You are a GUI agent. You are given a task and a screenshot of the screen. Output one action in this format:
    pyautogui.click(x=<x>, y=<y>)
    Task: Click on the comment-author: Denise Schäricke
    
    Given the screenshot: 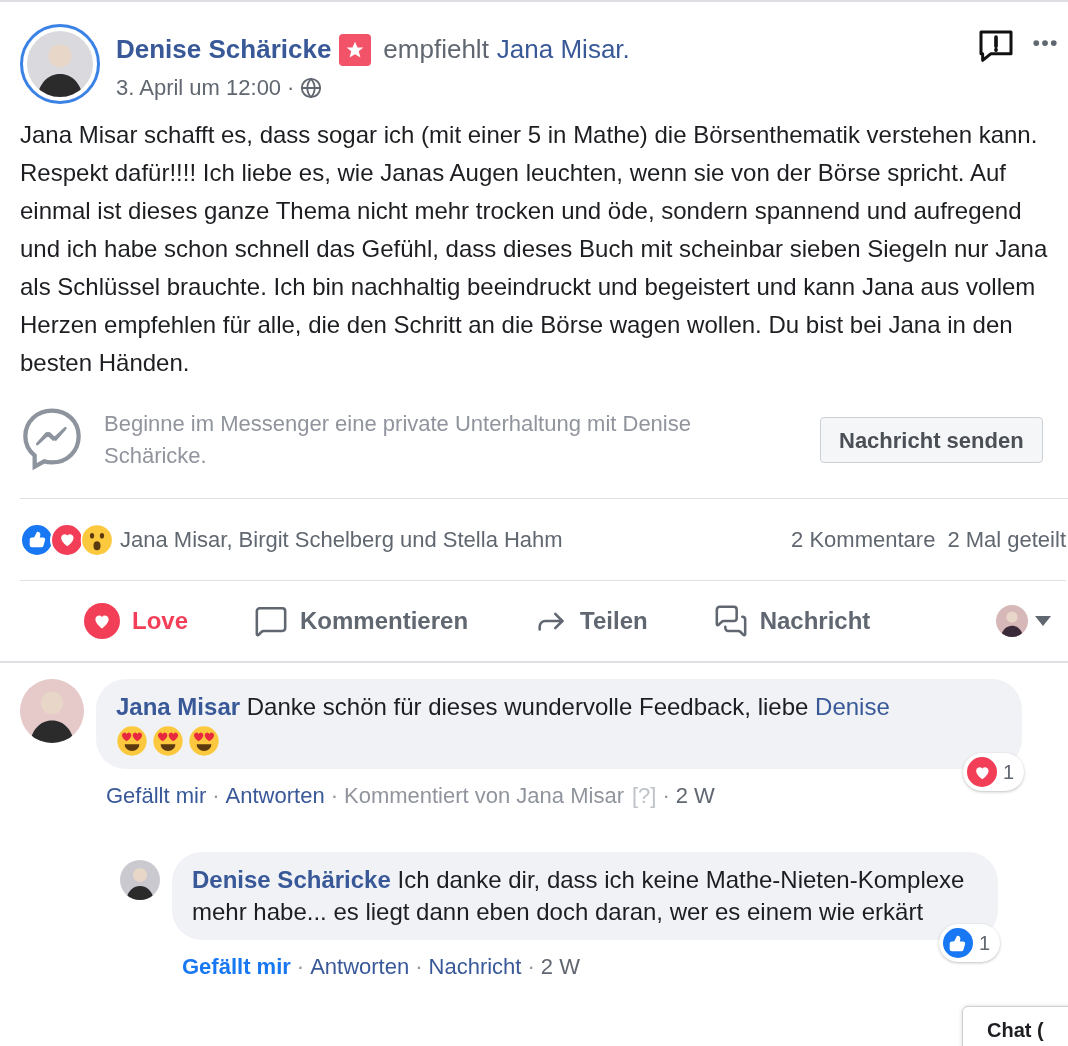 What is the action you would take?
    pyautogui.click(x=291, y=879)
    